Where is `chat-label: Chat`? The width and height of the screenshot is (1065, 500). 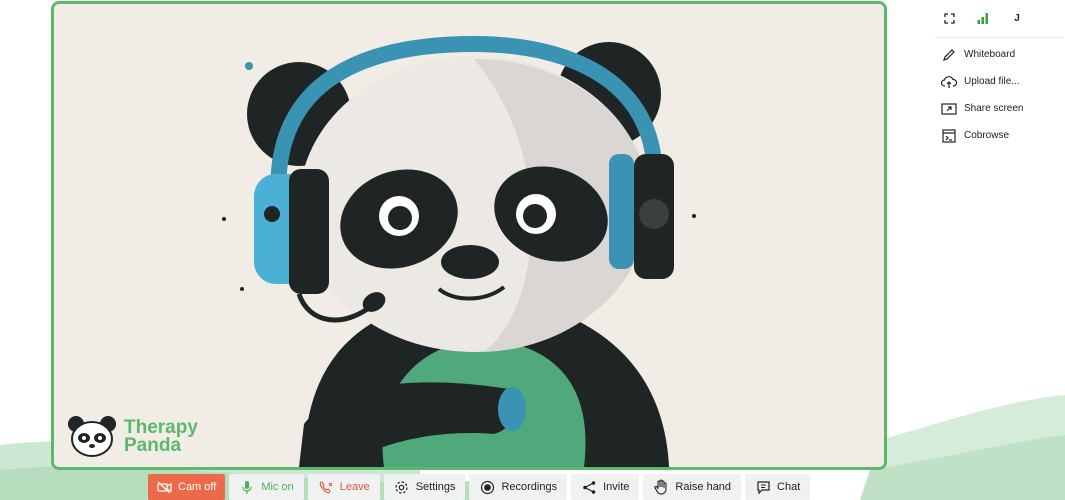 chat-label: Chat is located at coordinates (789, 487).